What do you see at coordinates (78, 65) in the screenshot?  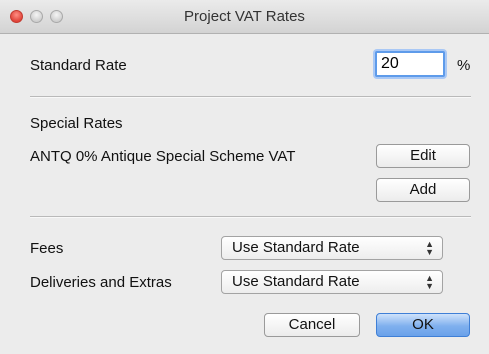 I see `standard-rate-label: Standard Rate` at bounding box center [78, 65].